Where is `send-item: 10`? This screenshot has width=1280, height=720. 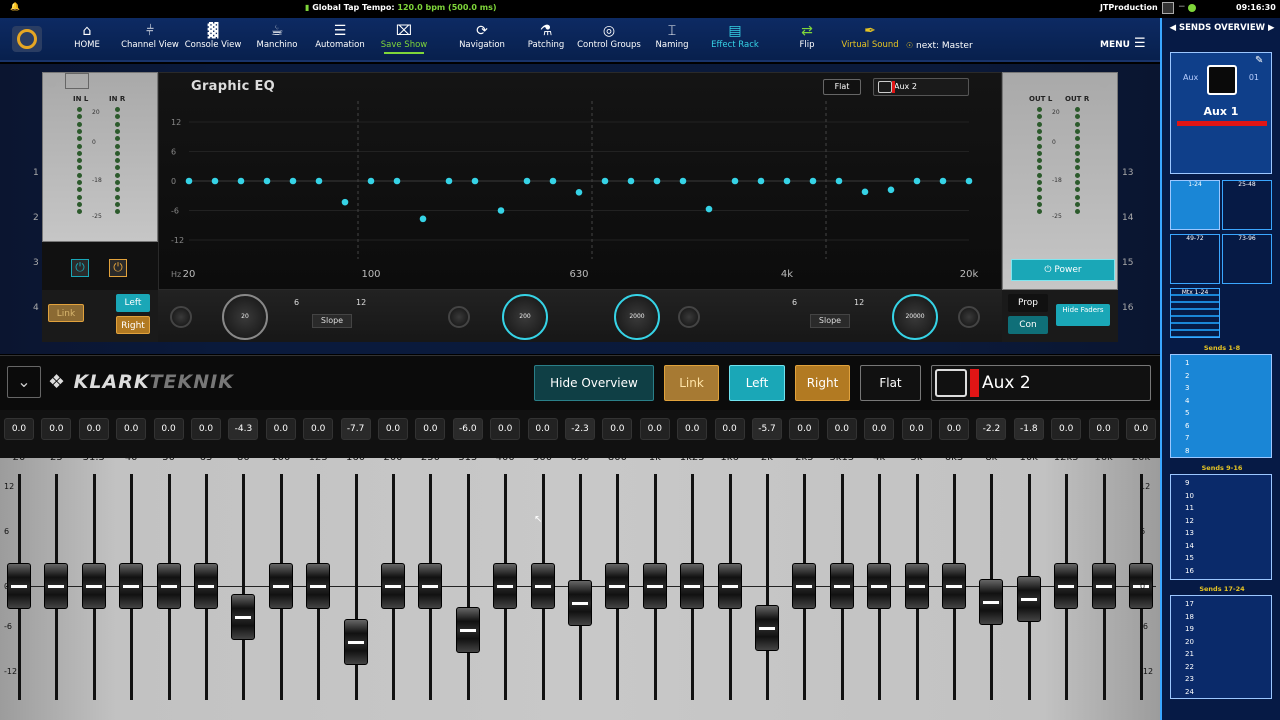 send-item: 10 is located at coordinates (1189, 496).